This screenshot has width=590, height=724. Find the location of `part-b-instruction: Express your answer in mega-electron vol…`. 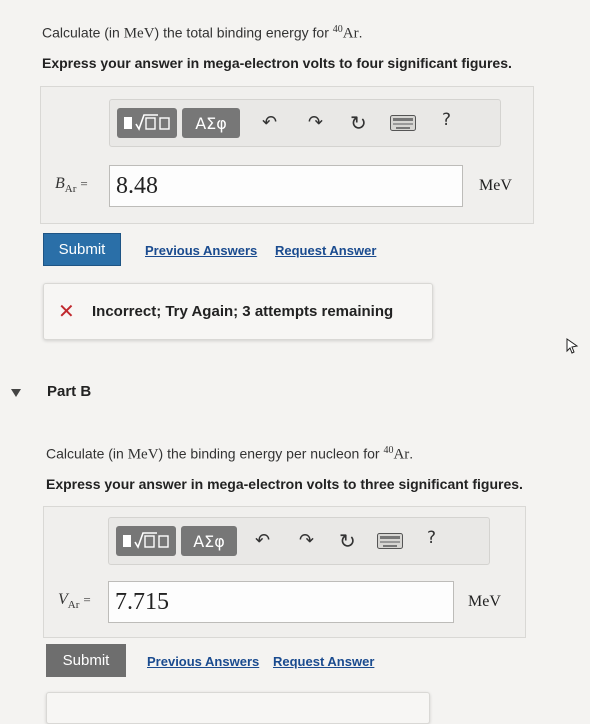

part-b-instruction: Express your answer in mega-electron vol… is located at coordinates (284, 484).